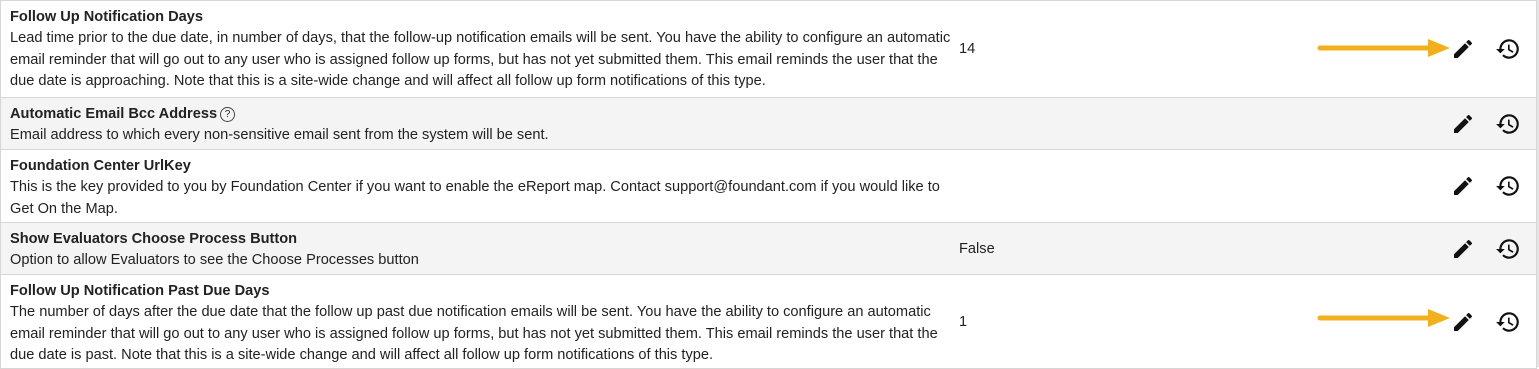 The image size is (1539, 369). I want to click on setting-title: Follow Up Notification Past Due Days, so click(140, 291).